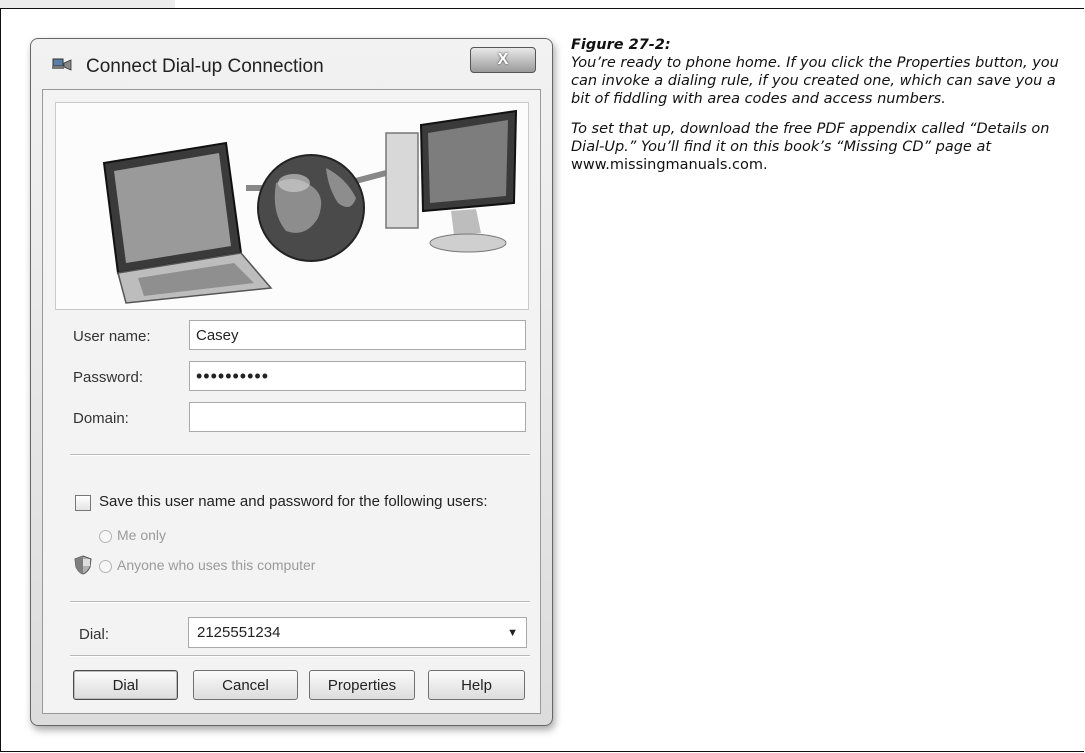 The image size is (1085, 753). What do you see at coordinates (105, 566) in the screenshot?
I see `radio-anyone` at bounding box center [105, 566].